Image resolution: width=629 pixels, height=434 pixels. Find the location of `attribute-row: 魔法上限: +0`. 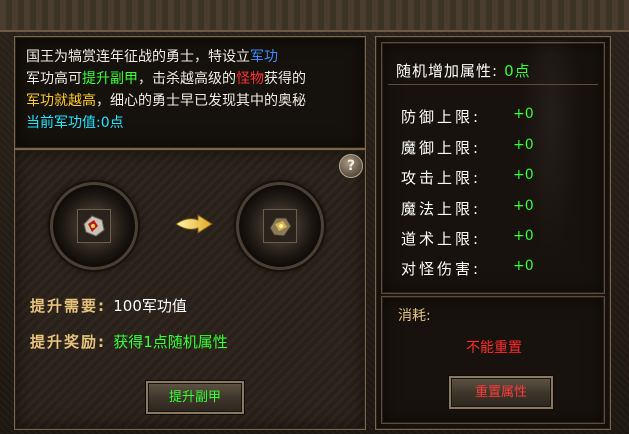

attribute-row: 魔法上限: +0 is located at coordinates (467, 208).